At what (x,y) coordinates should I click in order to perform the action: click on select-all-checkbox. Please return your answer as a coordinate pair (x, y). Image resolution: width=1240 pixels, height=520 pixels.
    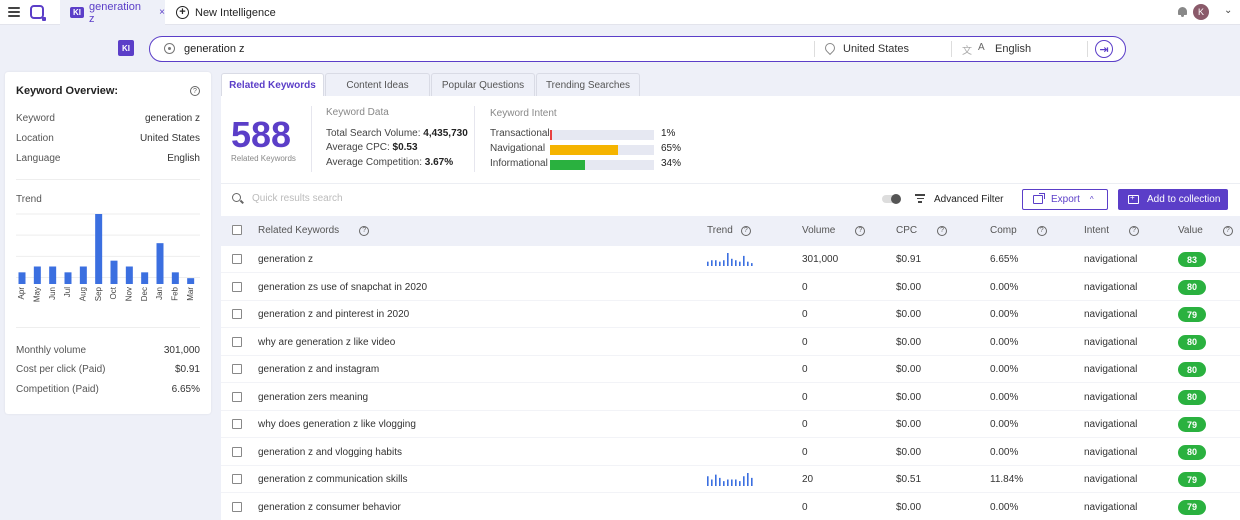
    Looking at the image, I should click on (237, 230).